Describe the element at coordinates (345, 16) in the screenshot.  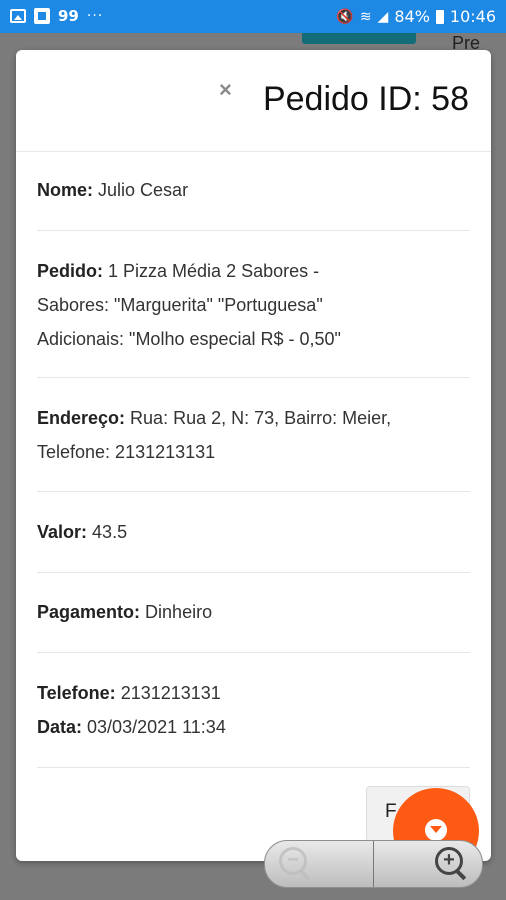
I see `mute-icon: 🔇` at that location.